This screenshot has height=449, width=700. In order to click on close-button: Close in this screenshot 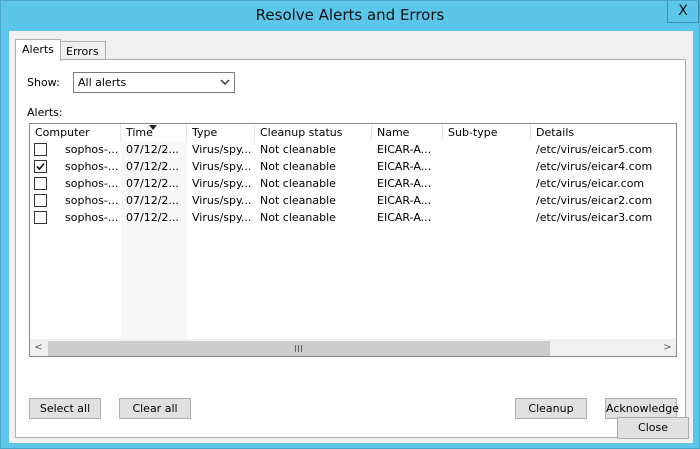, I will do `click(653, 428)`.